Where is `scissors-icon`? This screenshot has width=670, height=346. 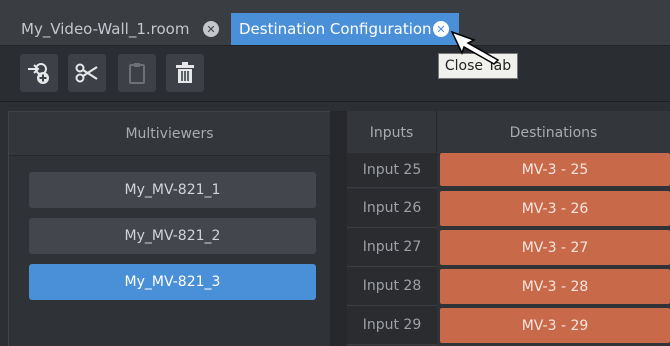 scissors-icon is located at coordinates (86, 73).